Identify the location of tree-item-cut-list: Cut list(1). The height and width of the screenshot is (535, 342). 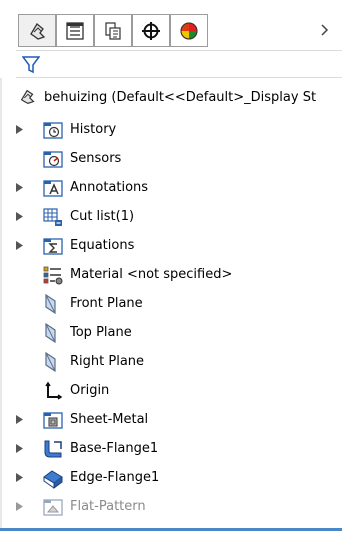
(179, 216).